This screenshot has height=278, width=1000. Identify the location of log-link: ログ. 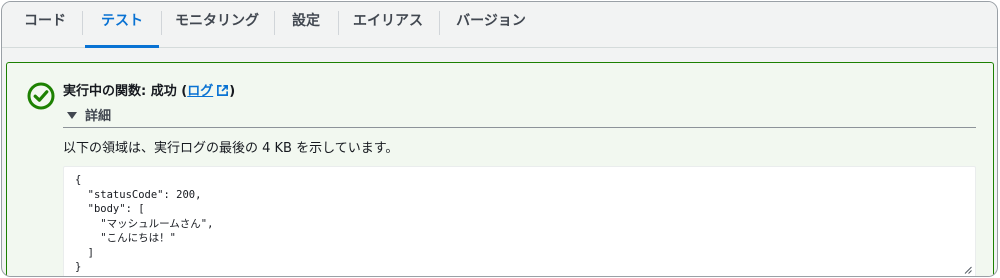
(208, 91).